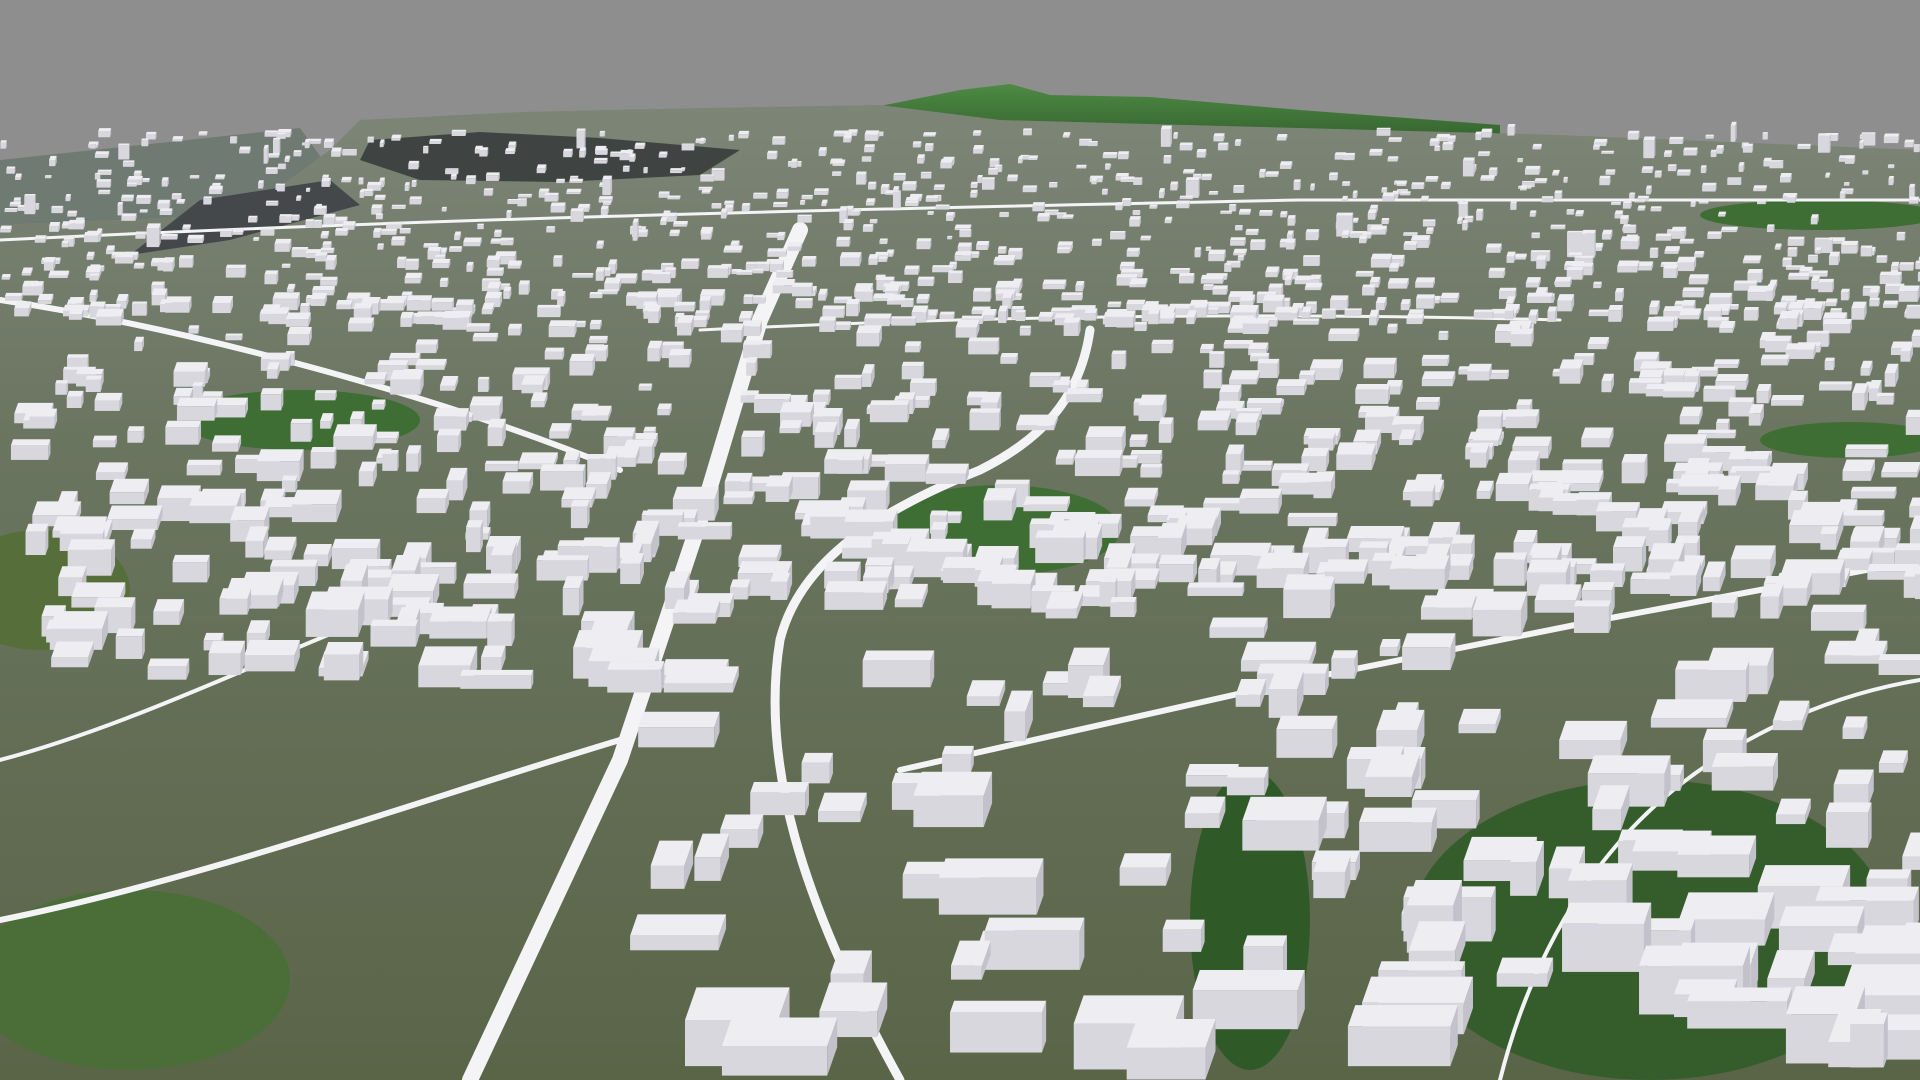 The width and height of the screenshot is (1920, 1080). Describe the element at coordinates (1474, 167) in the screenshot. I see `building-side-face` at that location.